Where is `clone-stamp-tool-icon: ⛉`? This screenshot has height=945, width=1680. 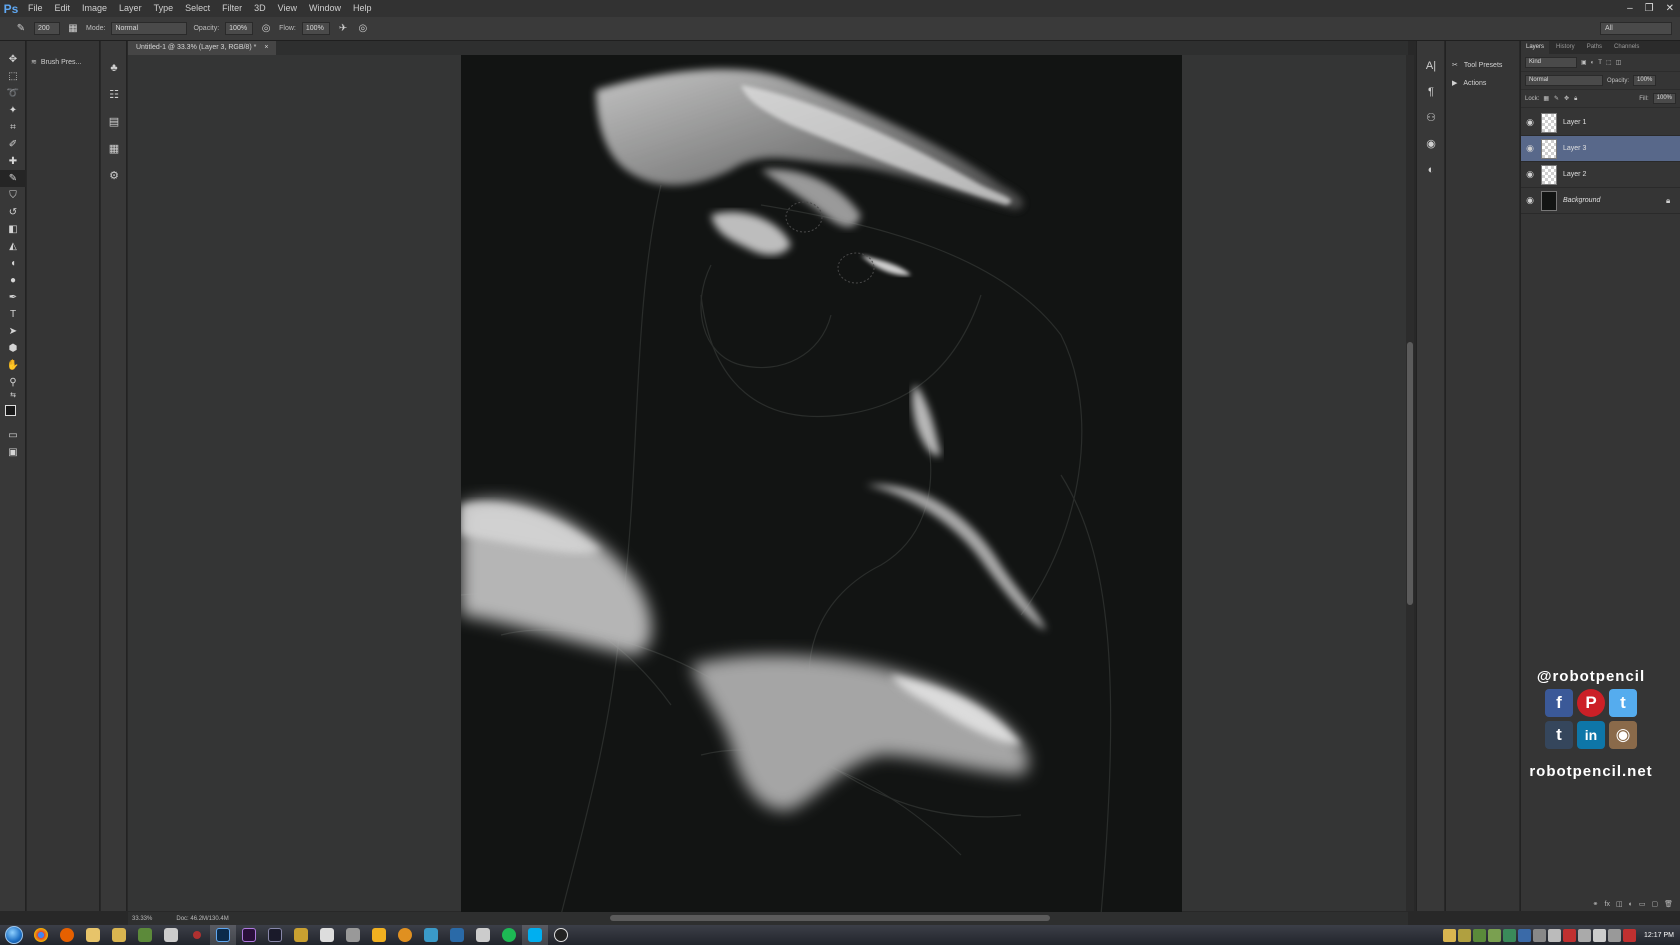 clone-stamp-tool-icon: ⛉ is located at coordinates (13, 195).